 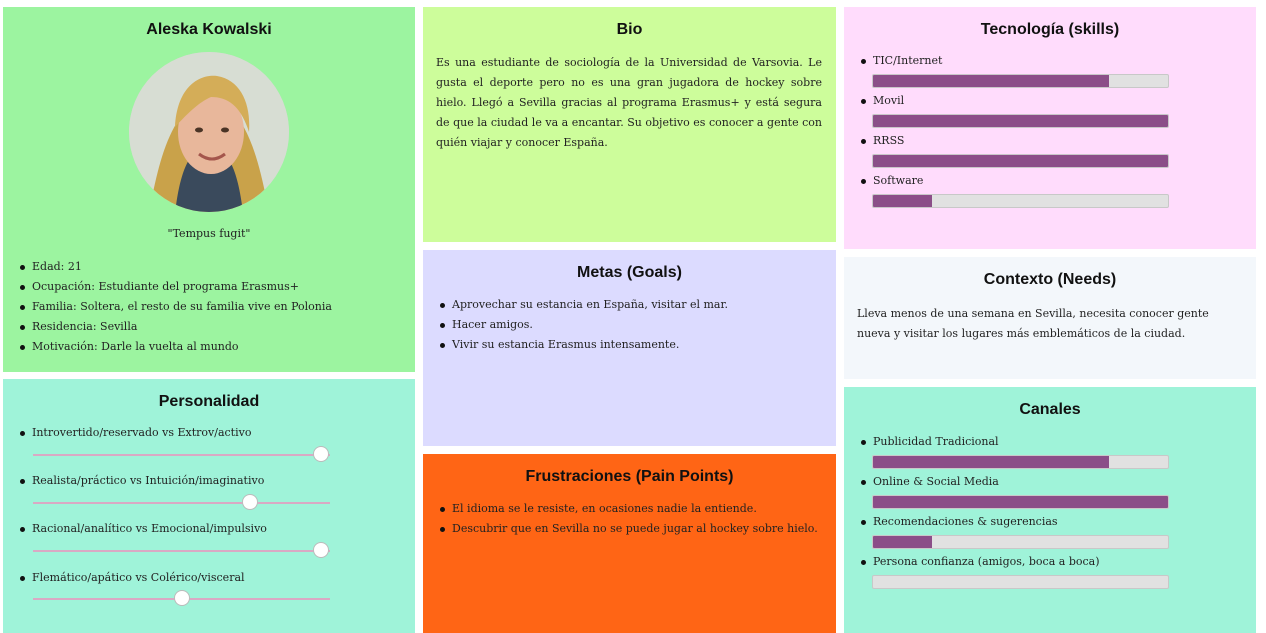 I want to click on personality-title: Personalidad, so click(x=209, y=401).